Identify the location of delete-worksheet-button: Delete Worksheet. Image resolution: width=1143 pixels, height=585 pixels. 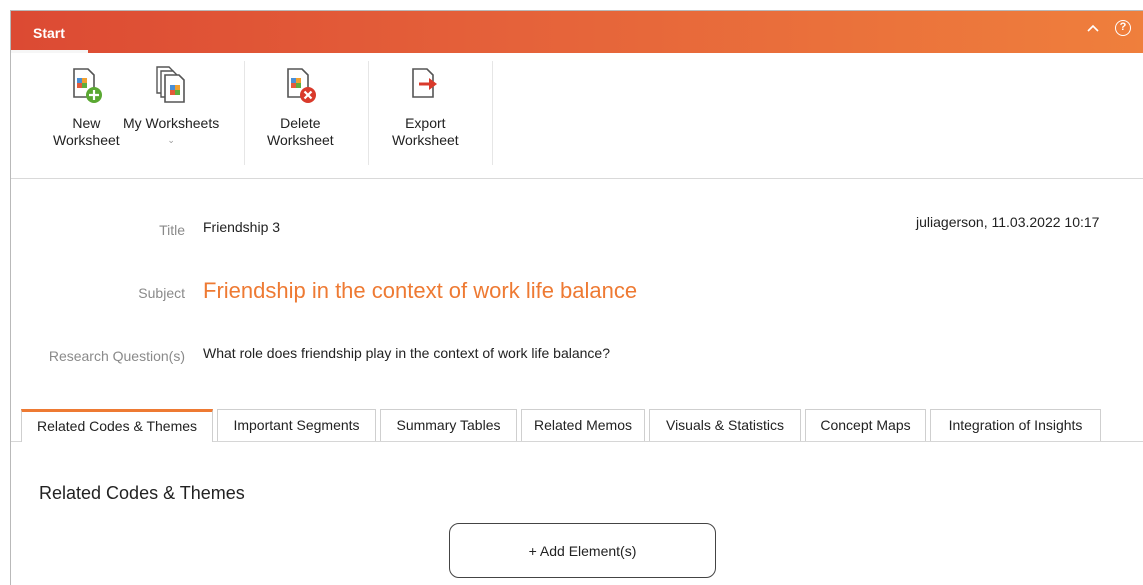
(300, 106).